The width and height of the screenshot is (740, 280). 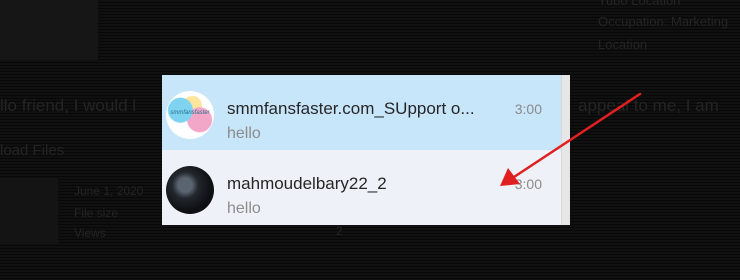 I want to click on arrow-head, so click(x=510, y=177).